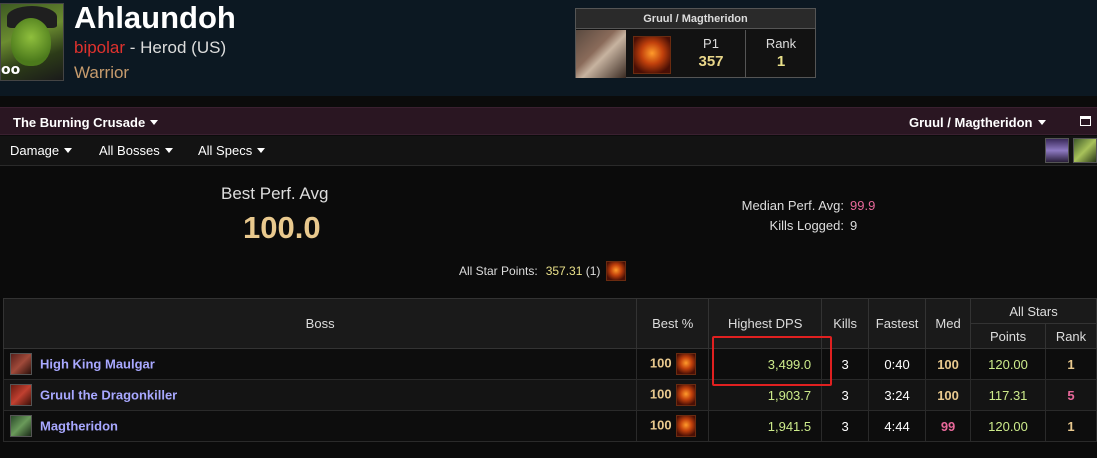  I want to click on realm-name: Herod (US), so click(183, 47).